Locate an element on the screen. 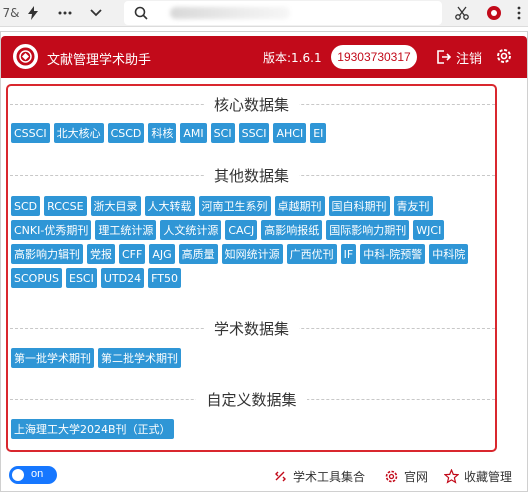 The height and width of the screenshot is (492, 528). partial-text: 7& is located at coordinates (11, 13).